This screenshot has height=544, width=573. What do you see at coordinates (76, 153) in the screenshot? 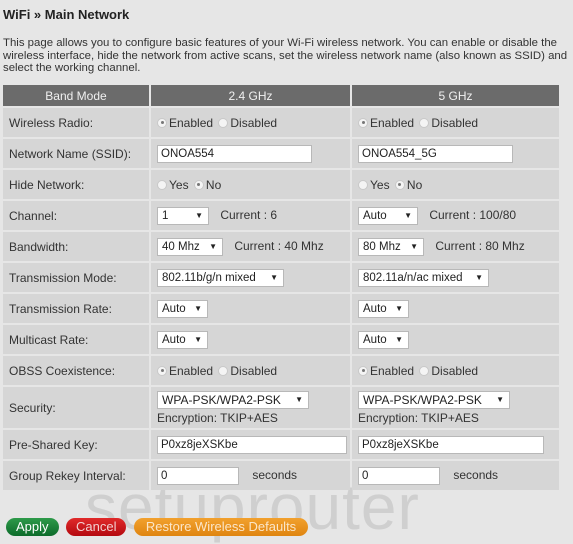
I see `label-ssid: Network Name (SSID):` at bounding box center [76, 153].